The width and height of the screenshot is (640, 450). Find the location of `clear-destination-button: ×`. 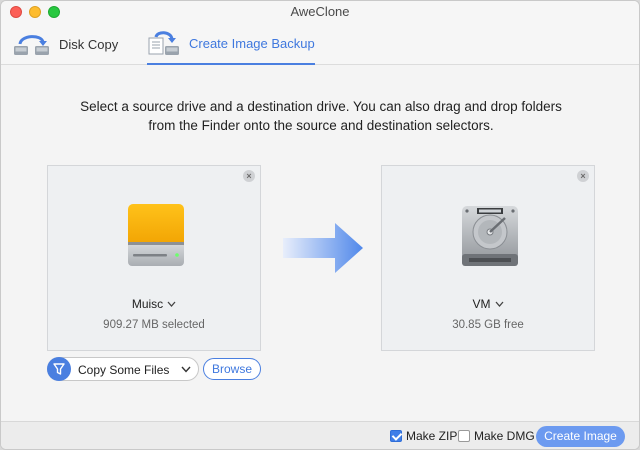

clear-destination-button: × is located at coordinates (583, 176).